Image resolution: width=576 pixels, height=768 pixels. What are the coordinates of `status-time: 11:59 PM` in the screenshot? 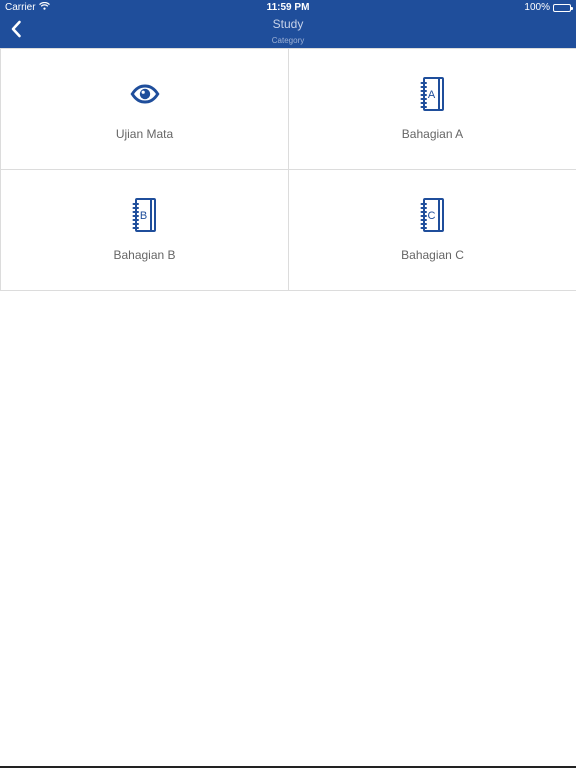 It's located at (288, 7).